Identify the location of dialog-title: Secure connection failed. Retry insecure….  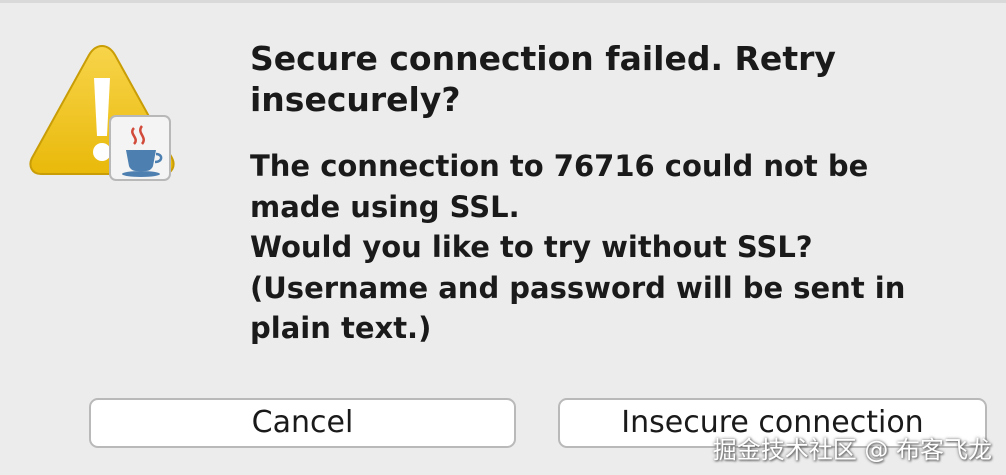
(543, 79).